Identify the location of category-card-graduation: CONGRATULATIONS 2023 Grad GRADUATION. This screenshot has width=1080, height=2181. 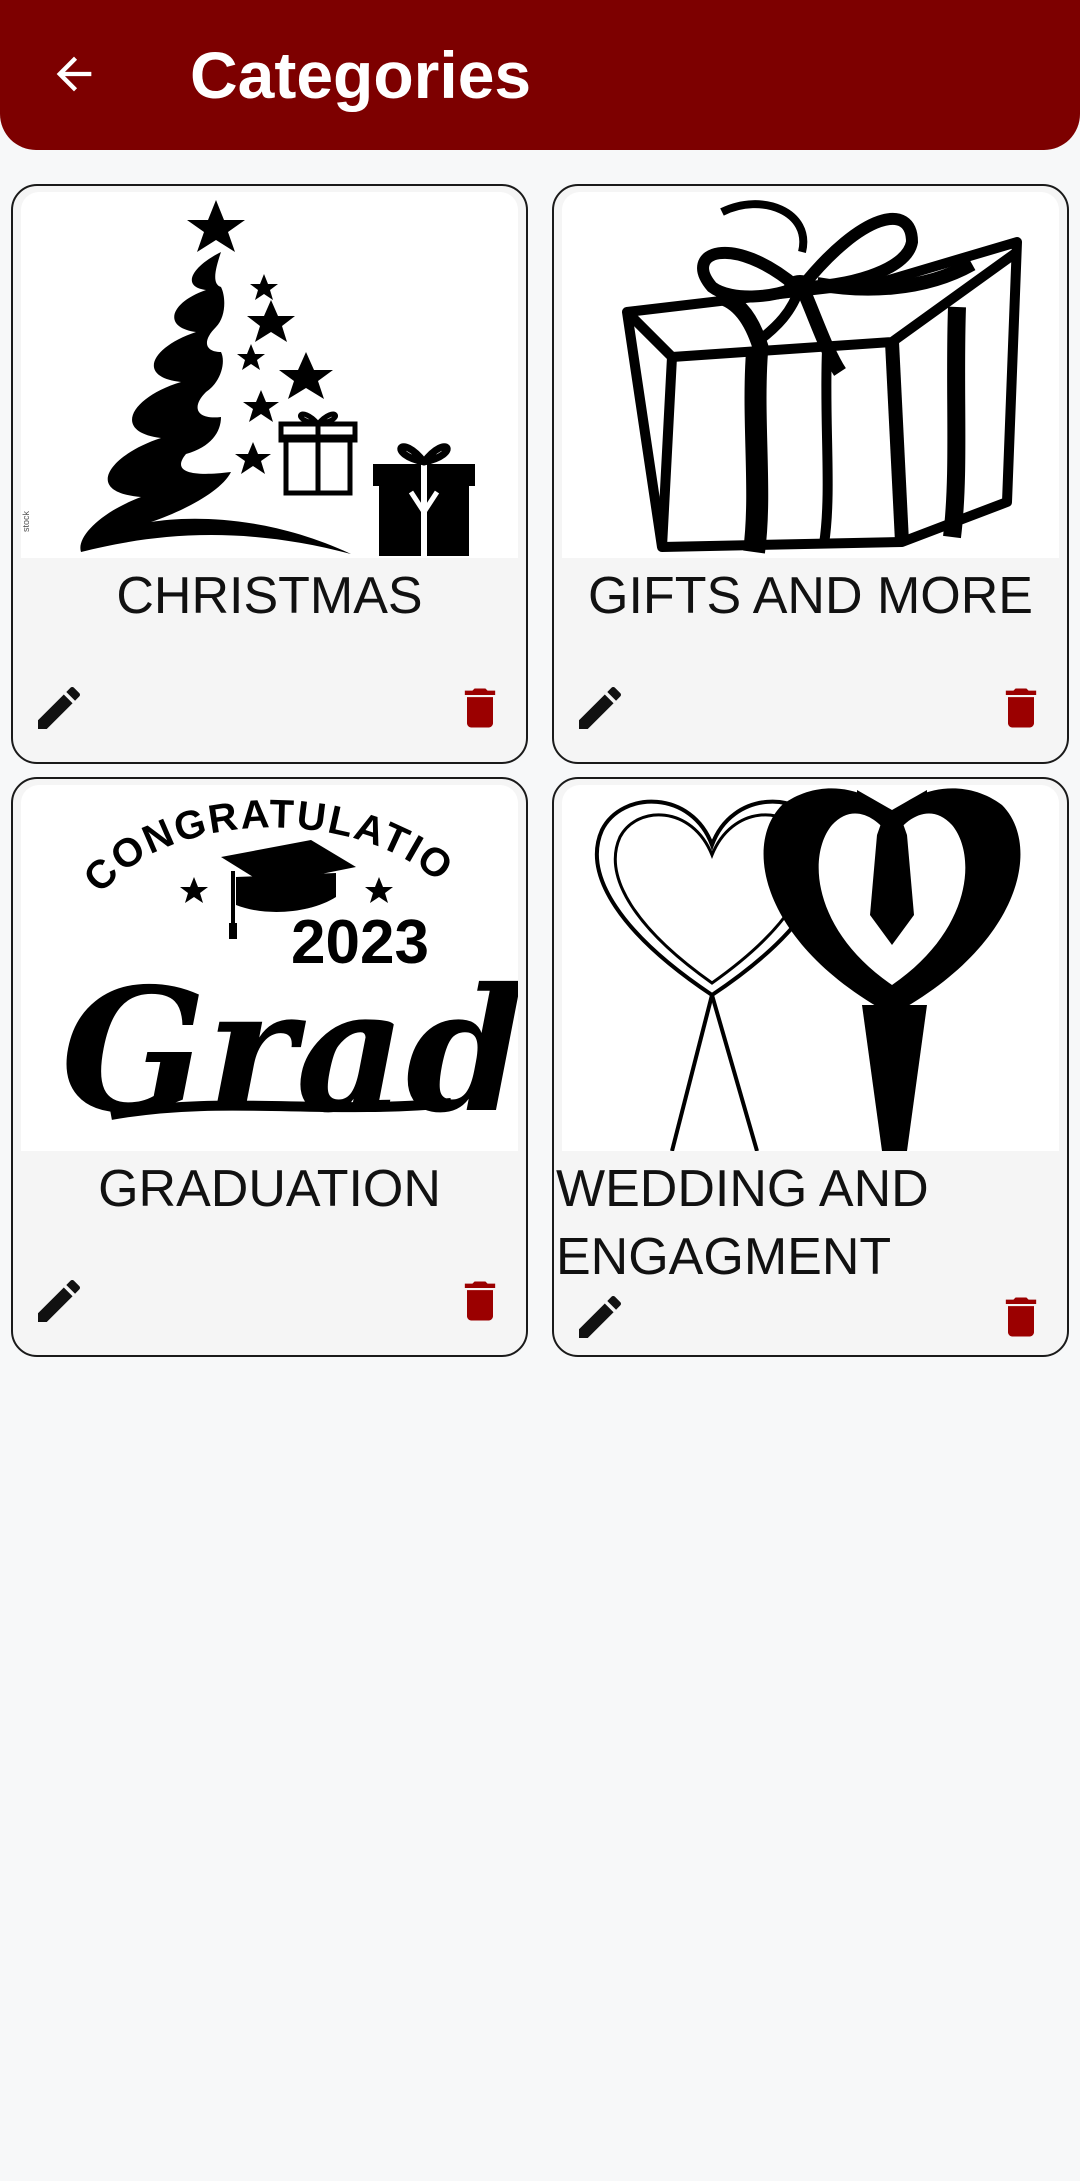
(269, 1067).